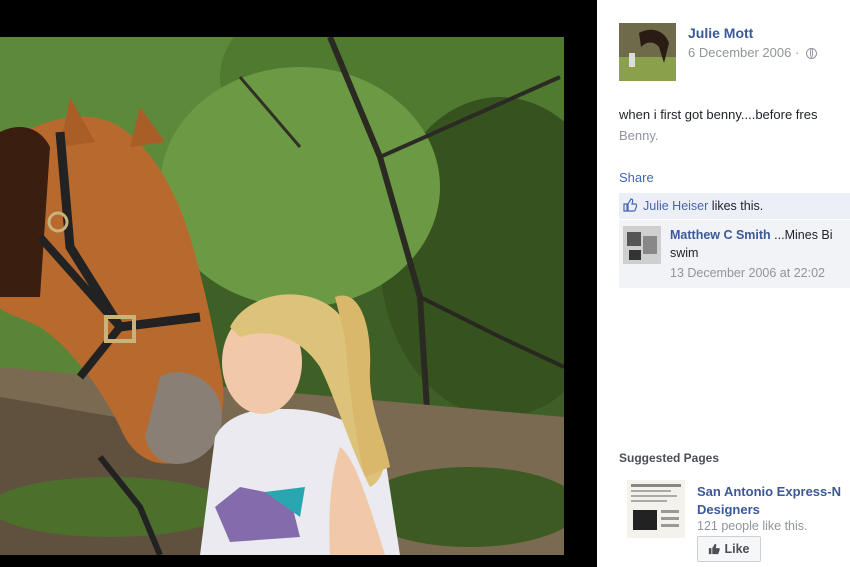 The height and width of the screenshot is (567, 850). I want to click on likes-text: Julie Heiser likes this., so click(703, 206).